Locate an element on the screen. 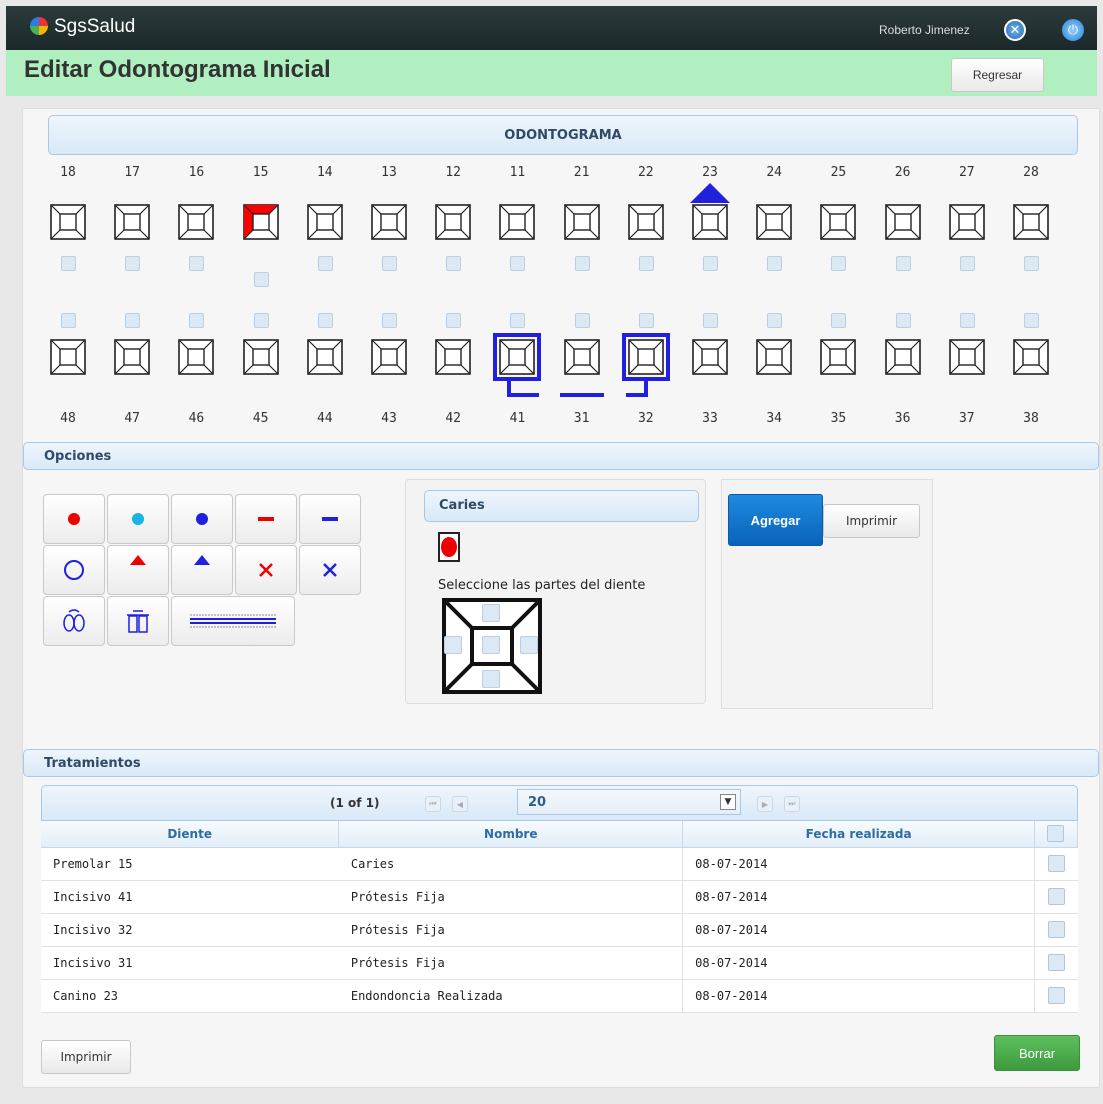 The height and width of the screenshot is (1104, 1103). option-blue-dash-button is located at coordinates (330, 519).